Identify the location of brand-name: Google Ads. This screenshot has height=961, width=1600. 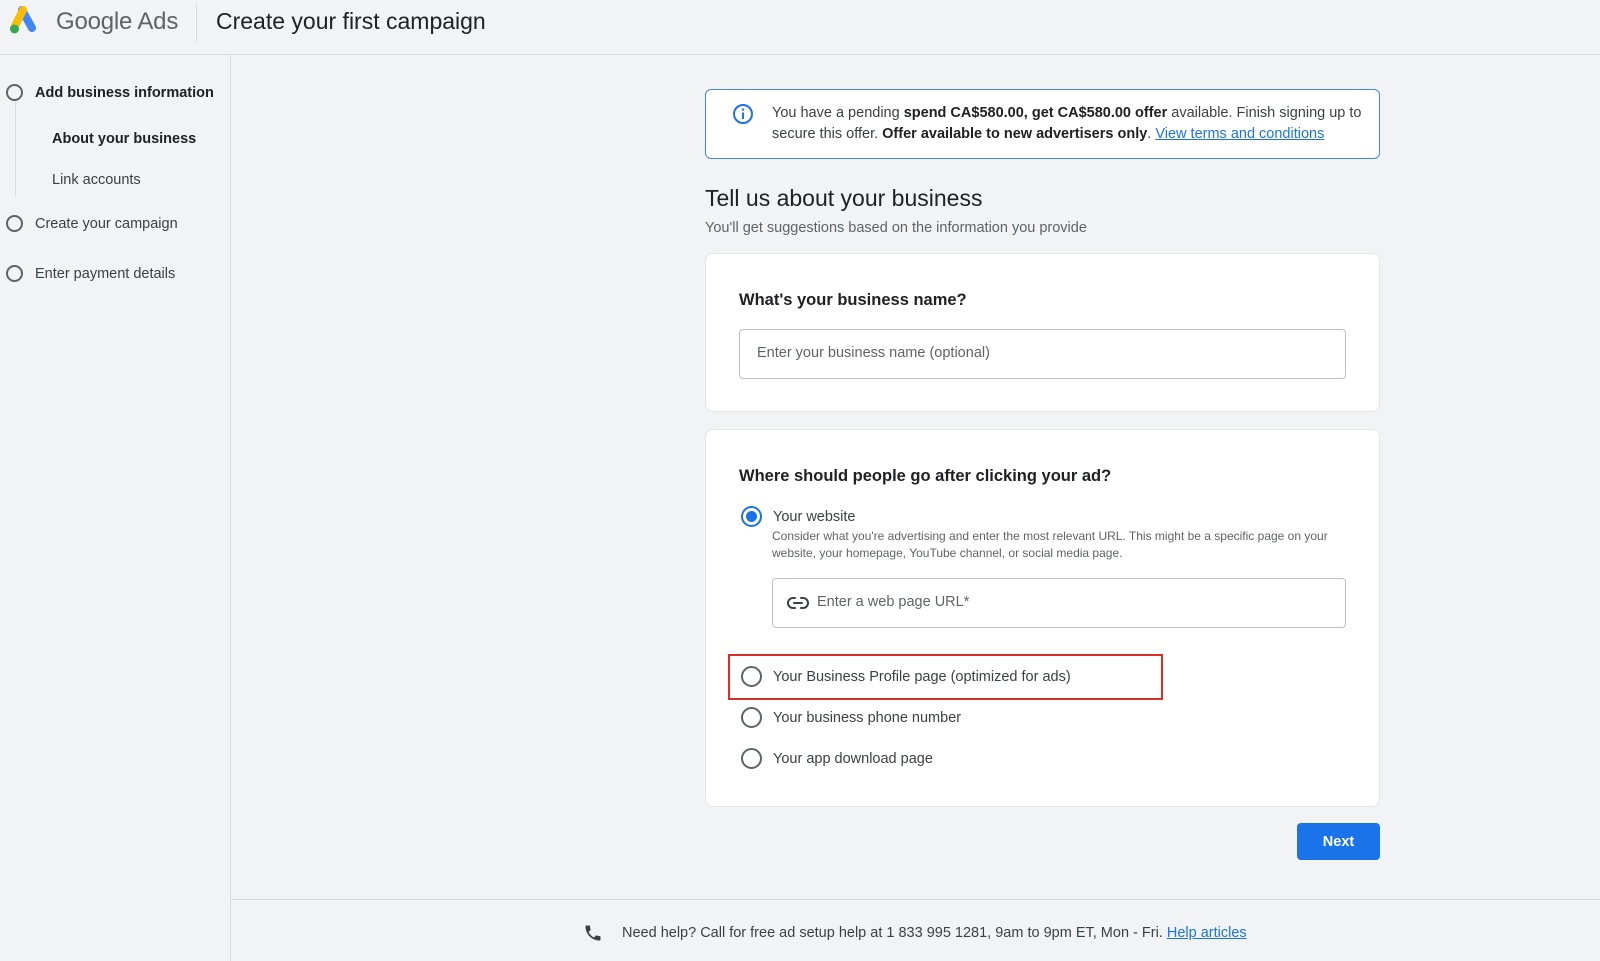
(117, 22).